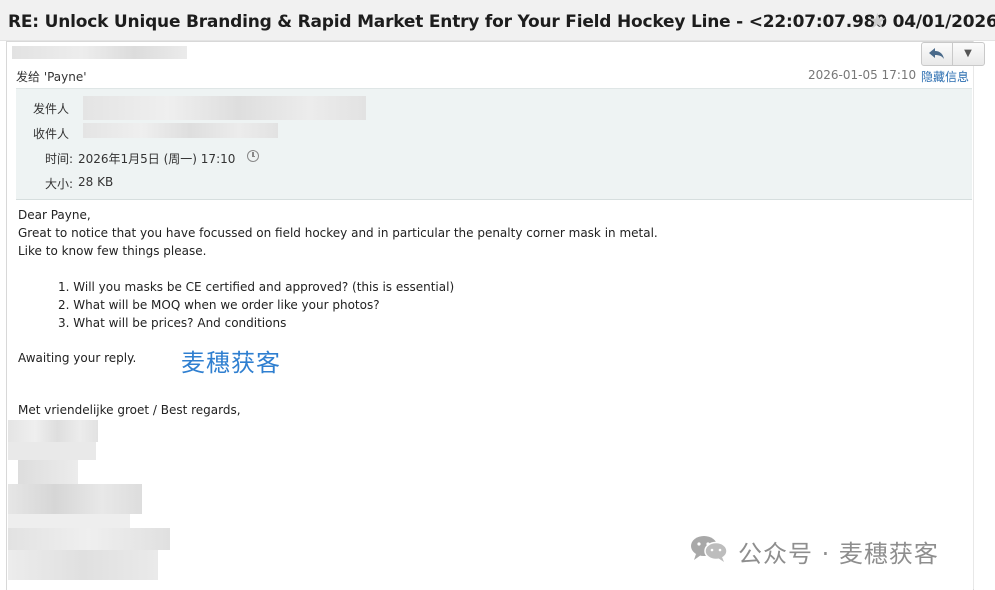 Image resolution: width=995 pixels, height=590 pixels. I want to click on inline-watermark: 麦穗获客, so click(231, 363).